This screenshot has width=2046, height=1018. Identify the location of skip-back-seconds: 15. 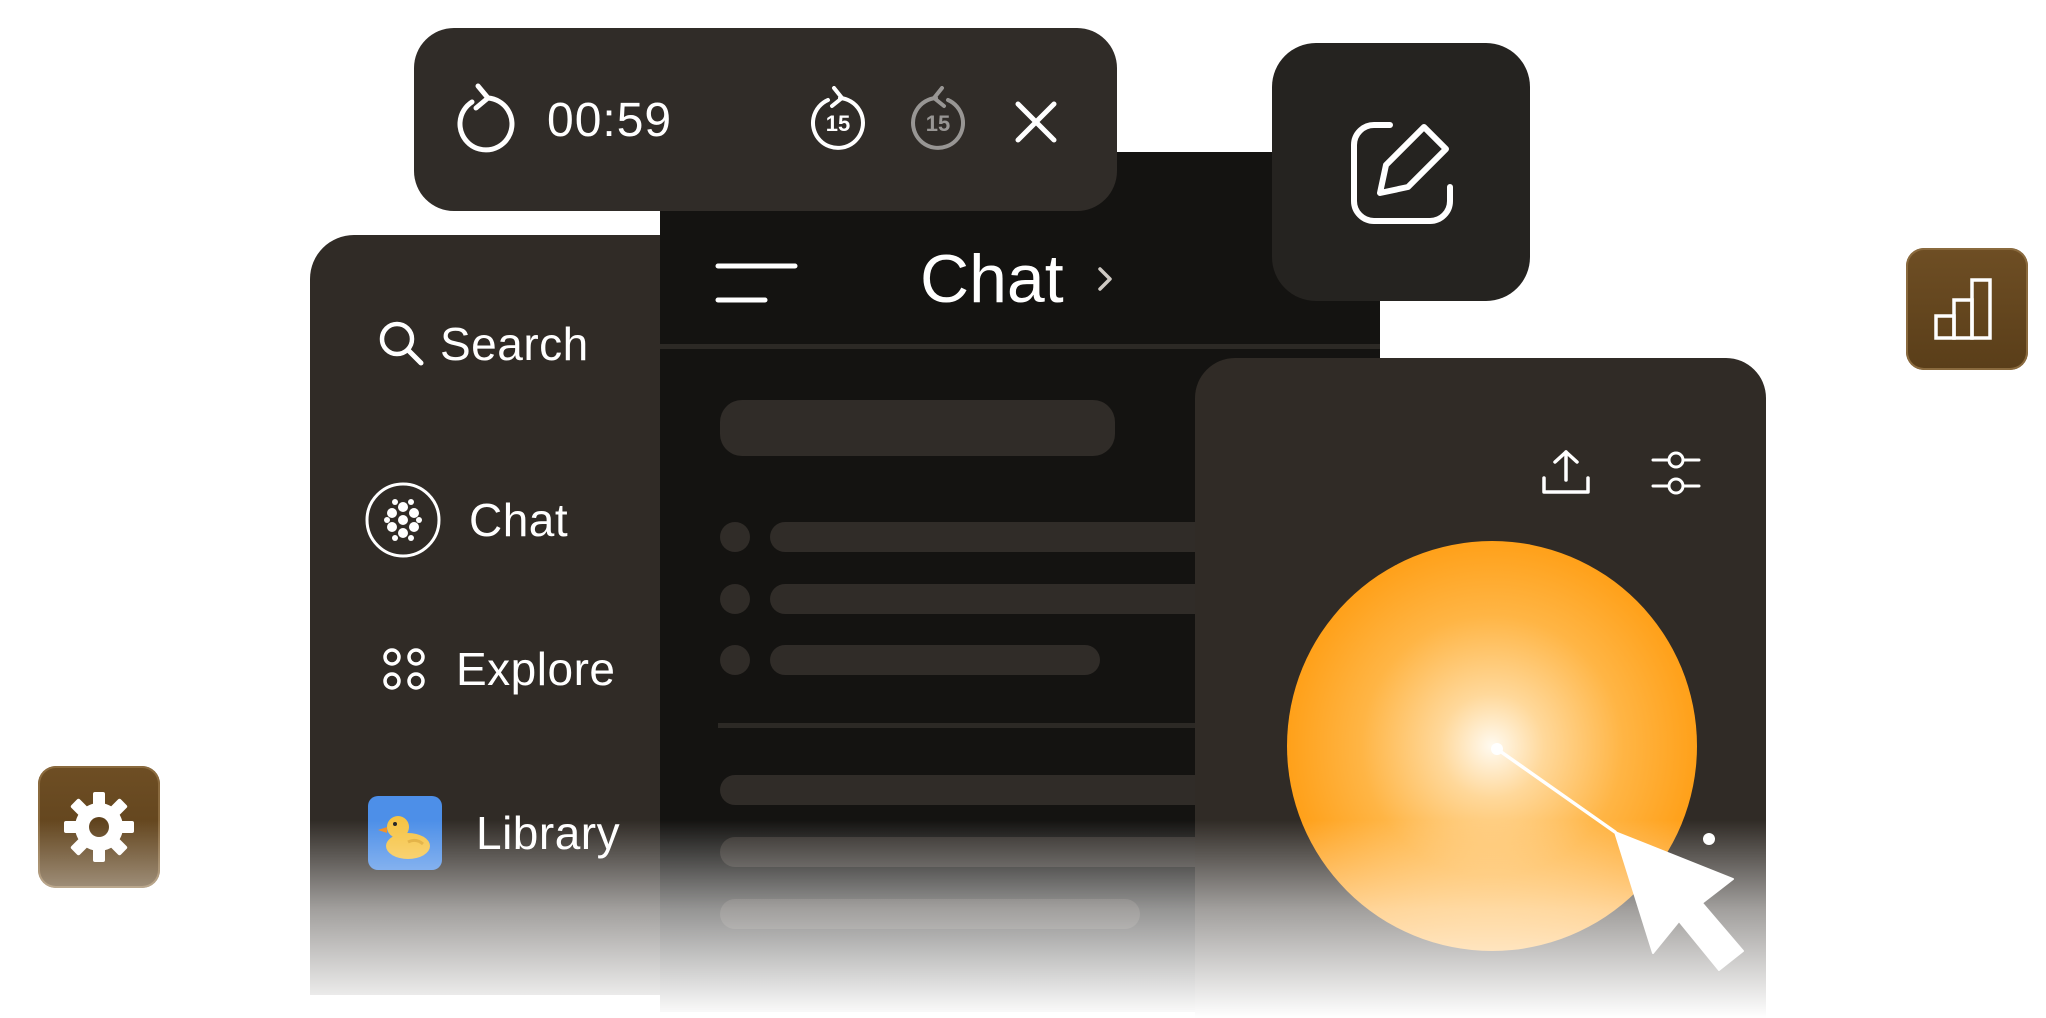
(838, 123).